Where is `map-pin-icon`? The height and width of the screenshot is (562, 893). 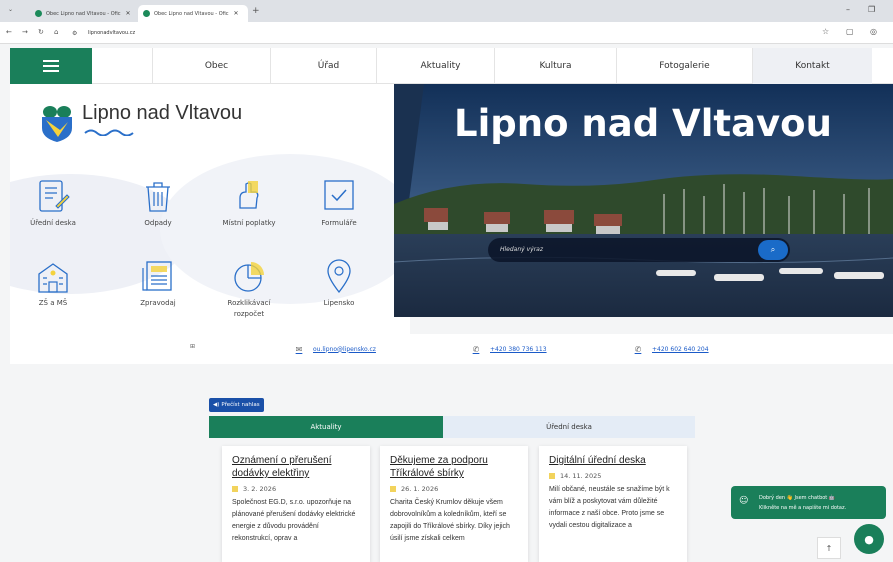
map-pin-icon is located at coordinates (339, 276).